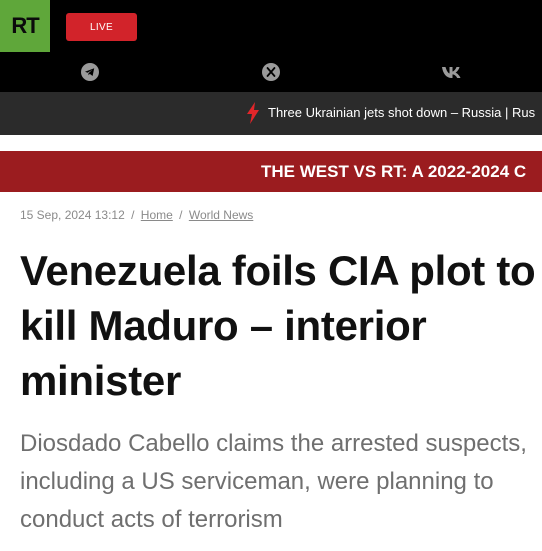 The height and width of the screenshot is (551, 542). What do you see at coordinates (271, 72) in the screenshot?
I see `x-icon` at bounding box center [271, 72].